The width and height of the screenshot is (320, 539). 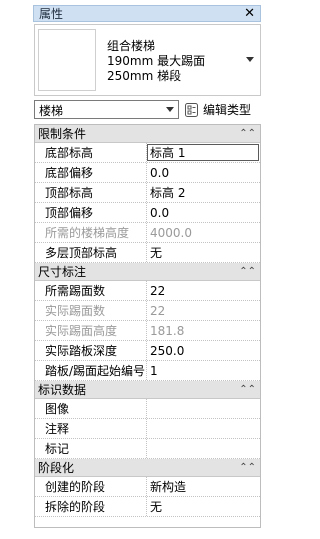 What do you see at coordinates (203, 428) in the screenshot?
I see `comments-field` at bounding box center [203, 428].